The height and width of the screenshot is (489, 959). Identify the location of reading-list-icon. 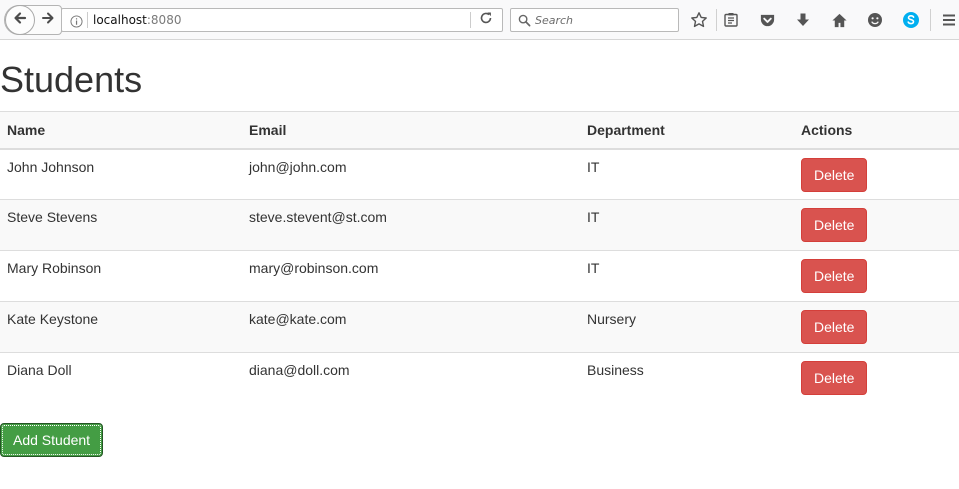
(731, 20).